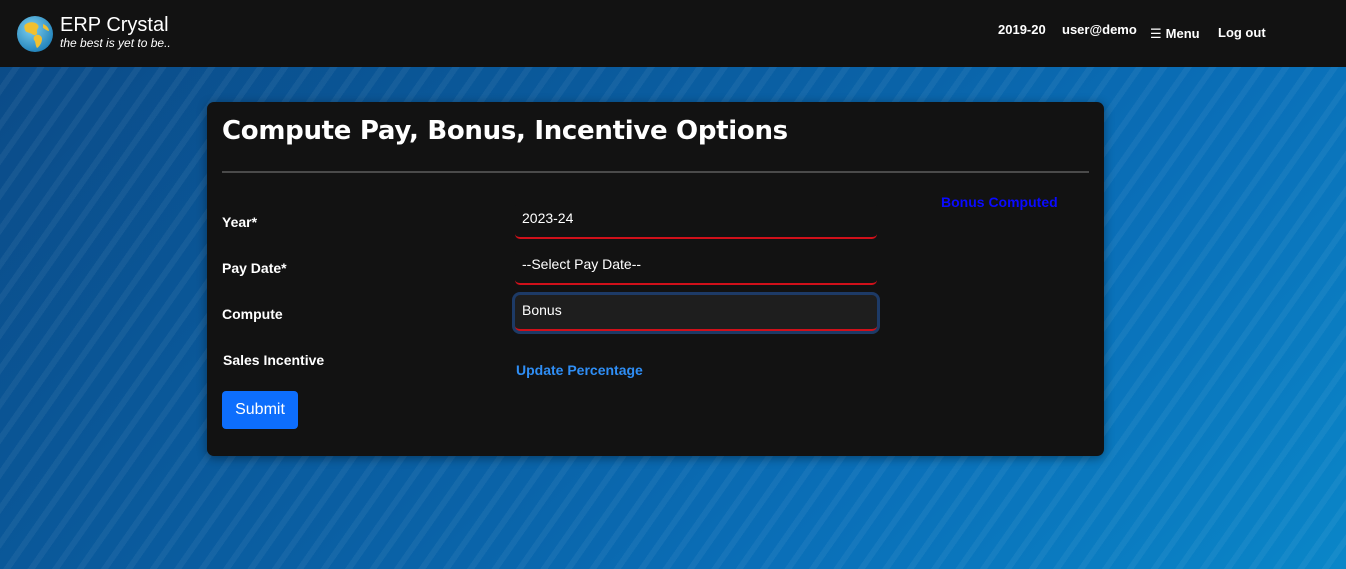 The image size is (1346, 569). What do you see at coordinates (114, 25) in the screenshot?
I see `app-name: ERP Crystal` at bounding box center [114, 25].